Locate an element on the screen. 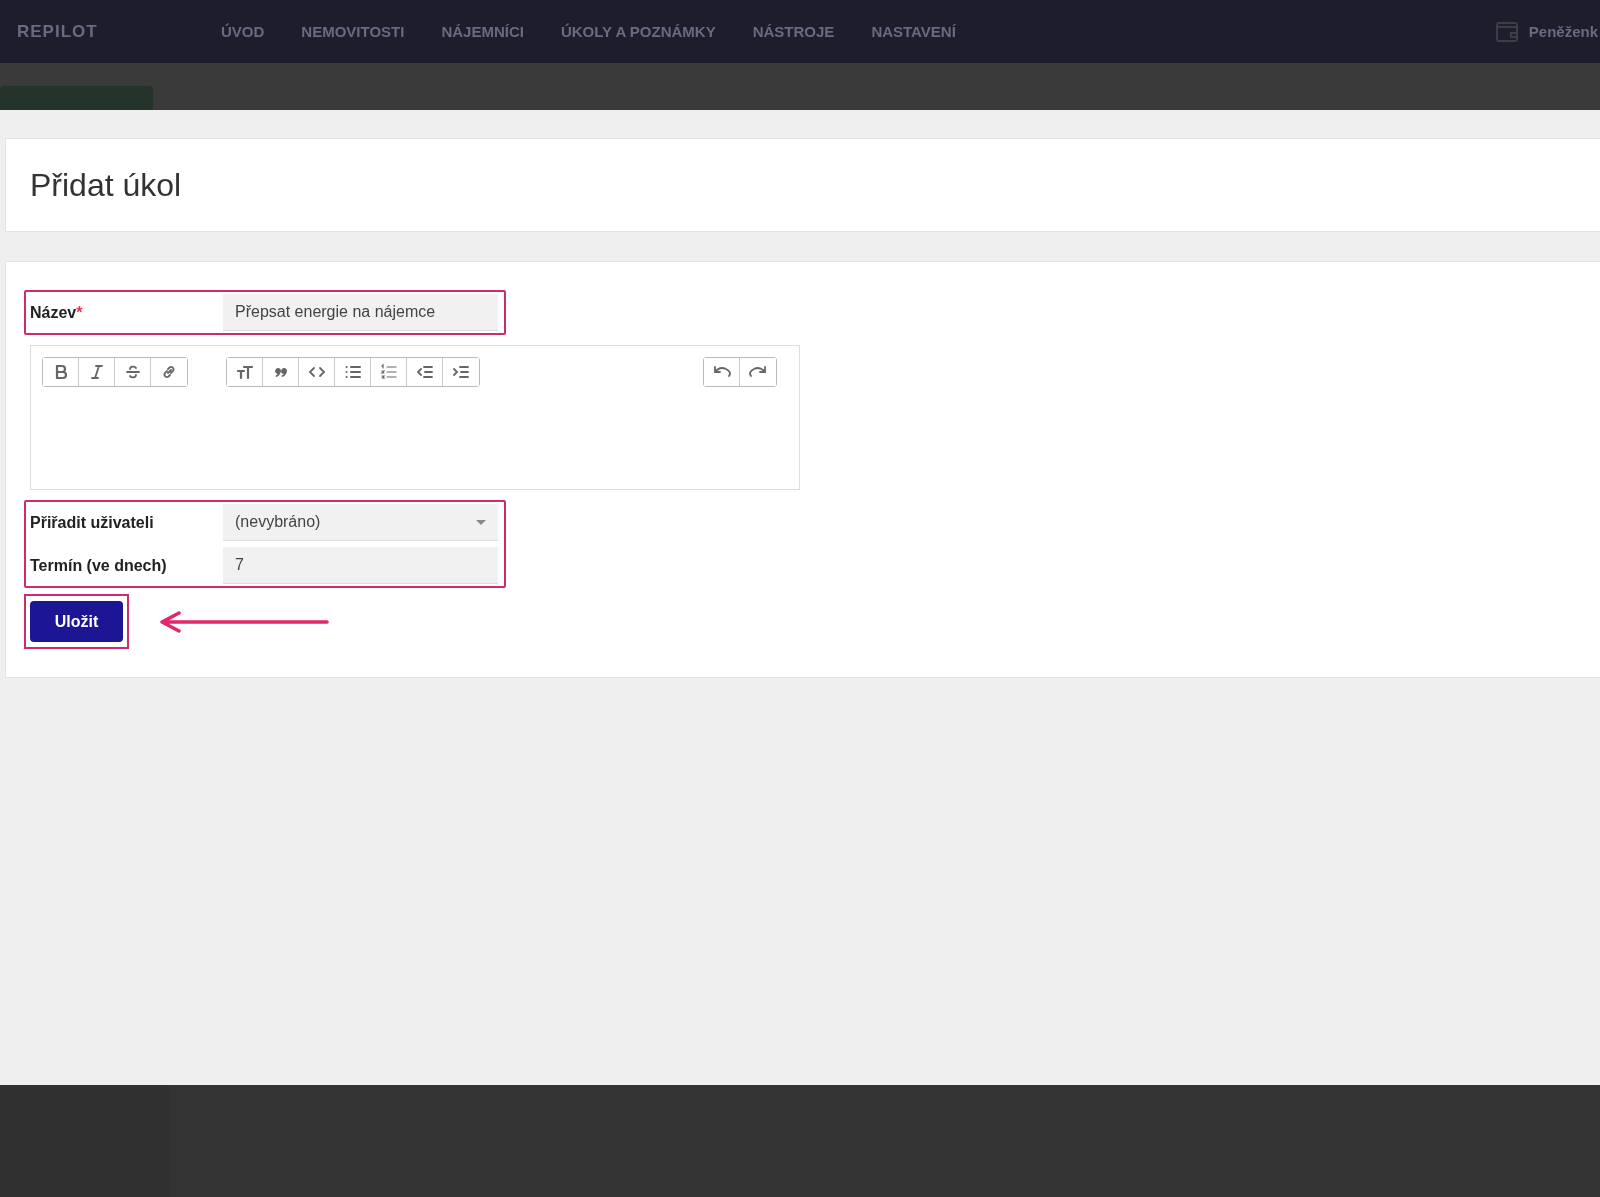  user-dropdown: (nevybráno) is located at coordinates (360, 522).